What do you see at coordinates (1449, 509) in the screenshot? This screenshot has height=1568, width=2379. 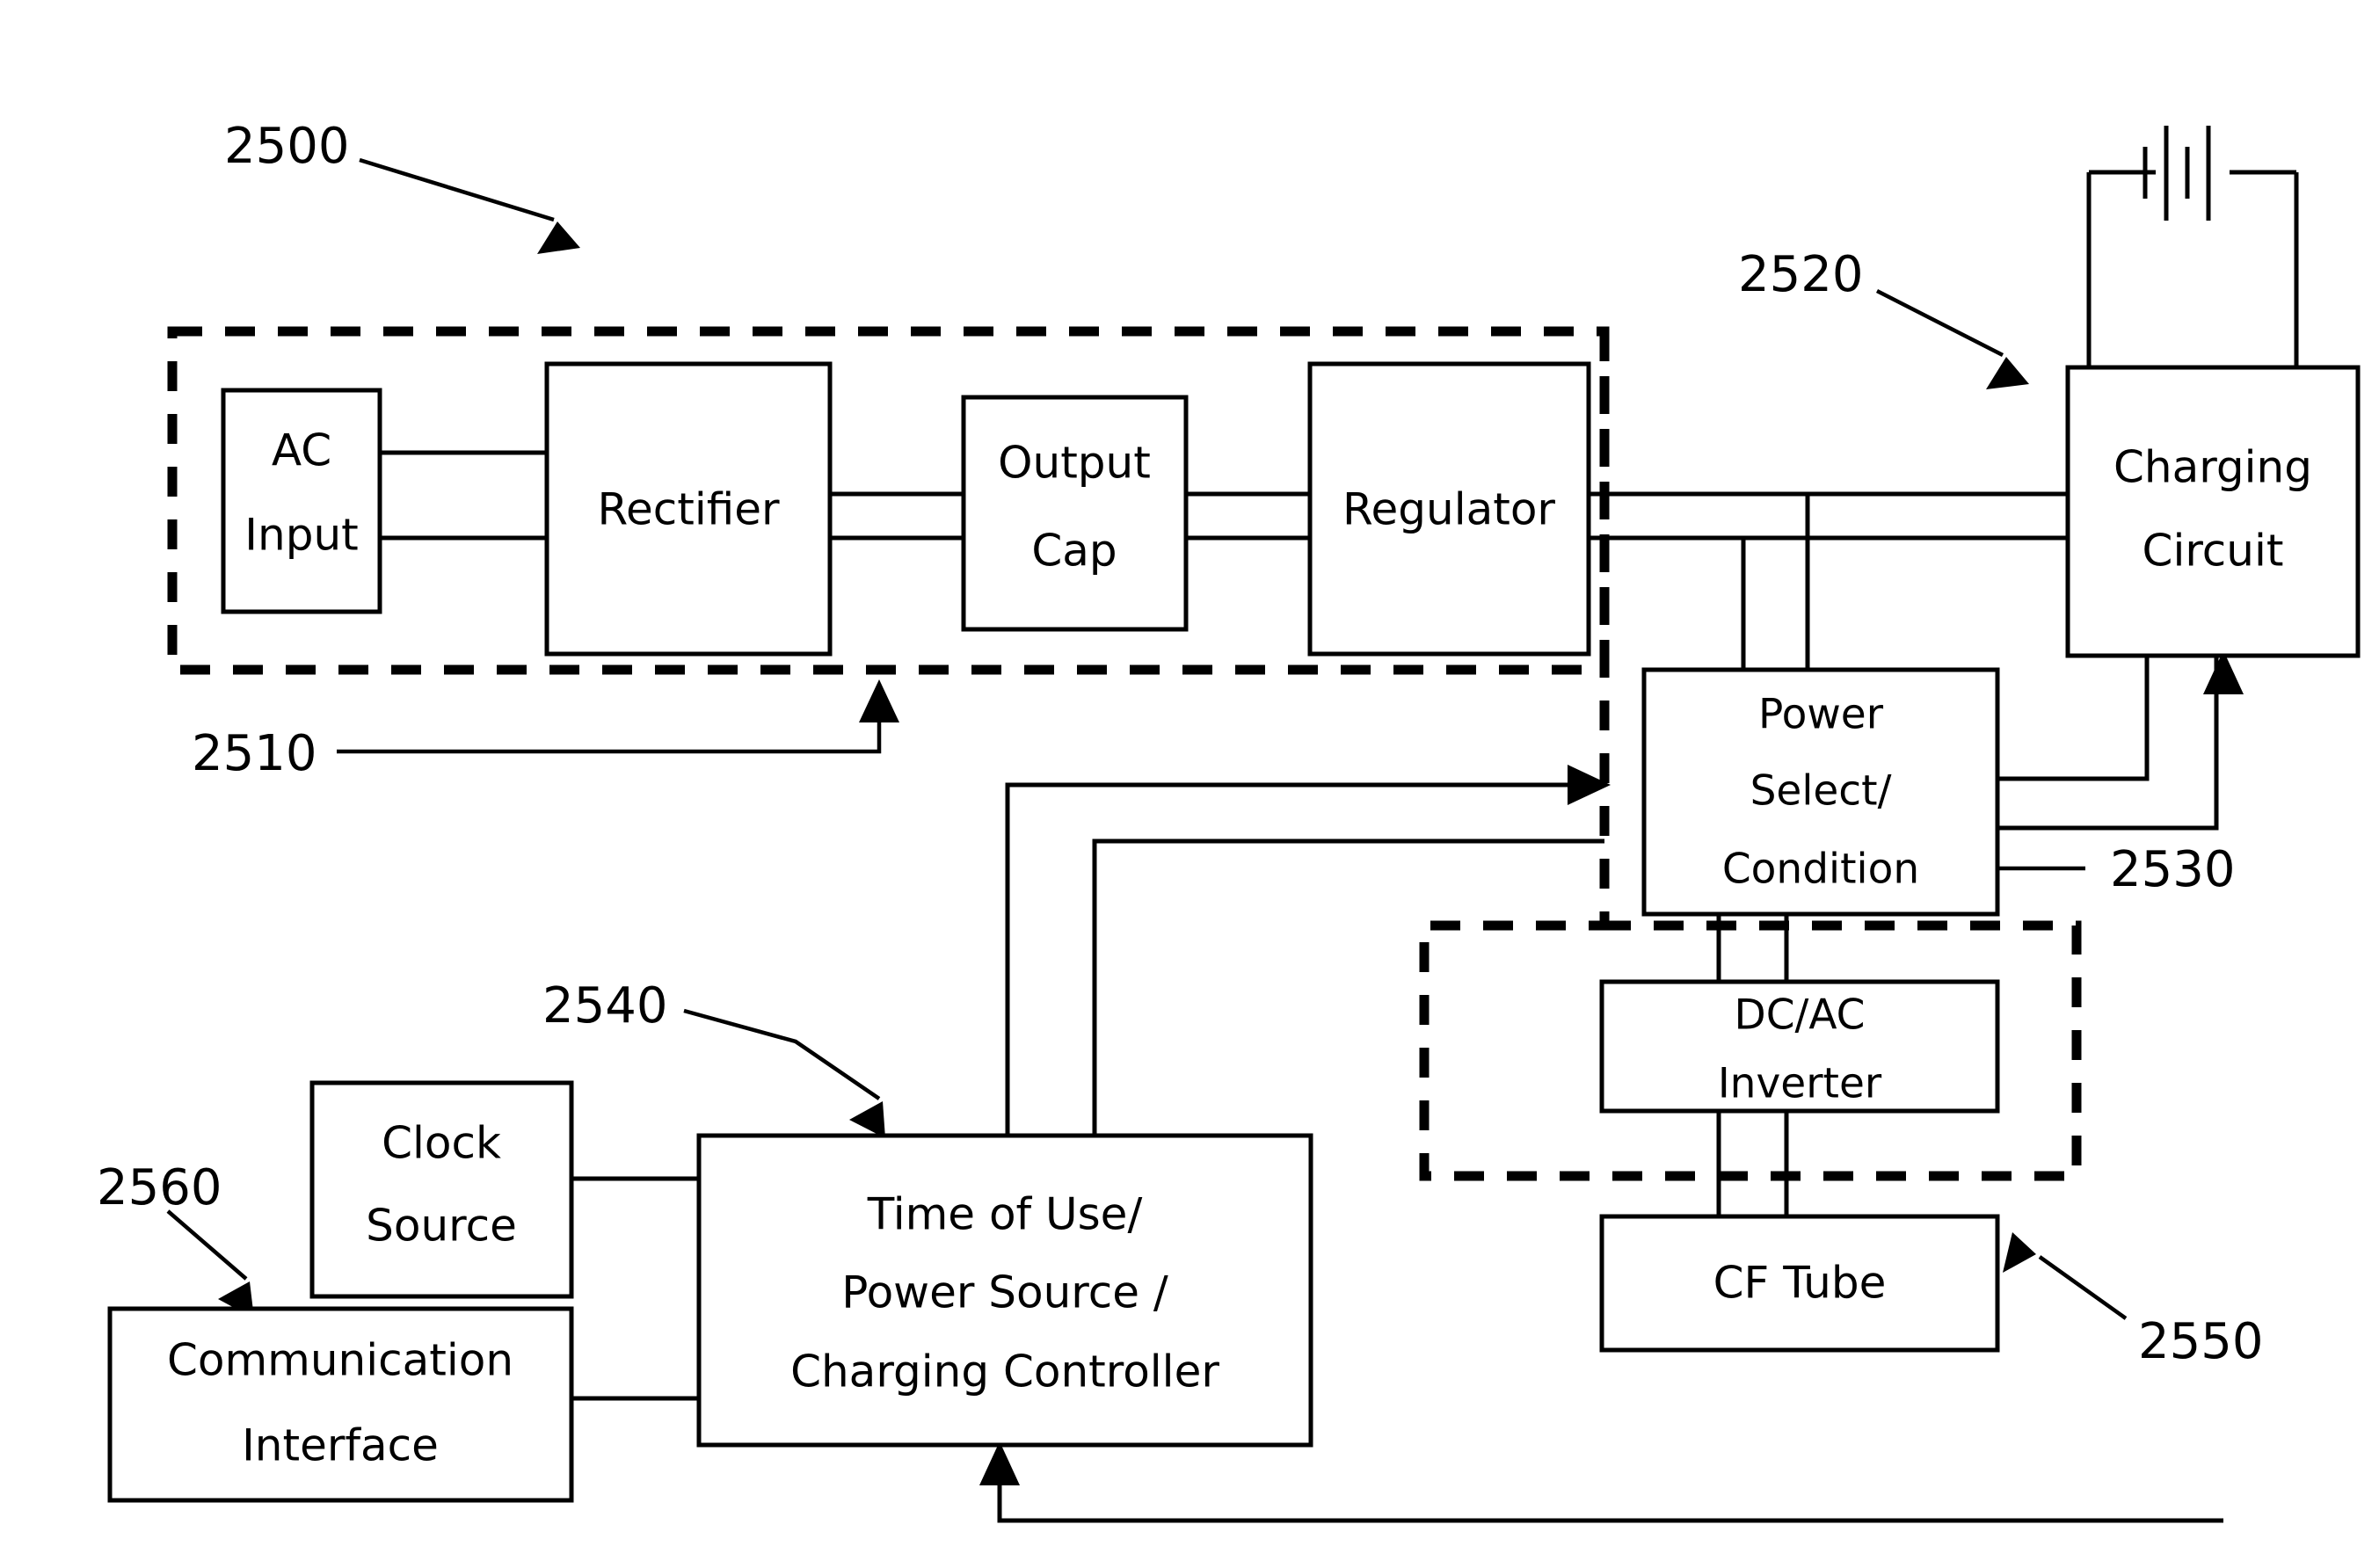 I see `block-regulator-label: Regulator` at bounding box center [1449, 509].